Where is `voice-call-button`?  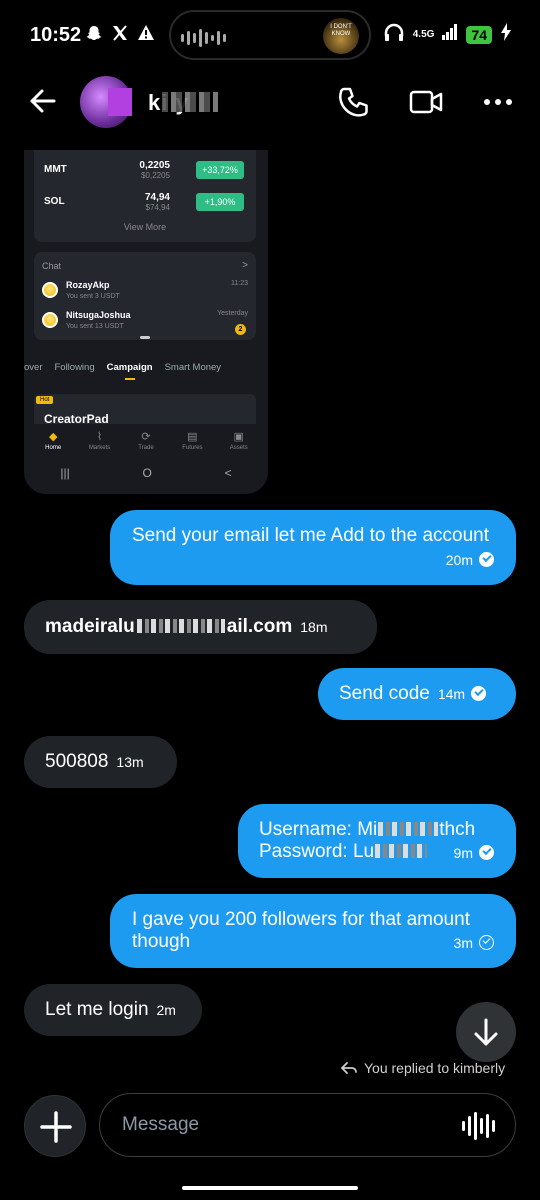
voice-call-button is located at coordinates (354, 102).